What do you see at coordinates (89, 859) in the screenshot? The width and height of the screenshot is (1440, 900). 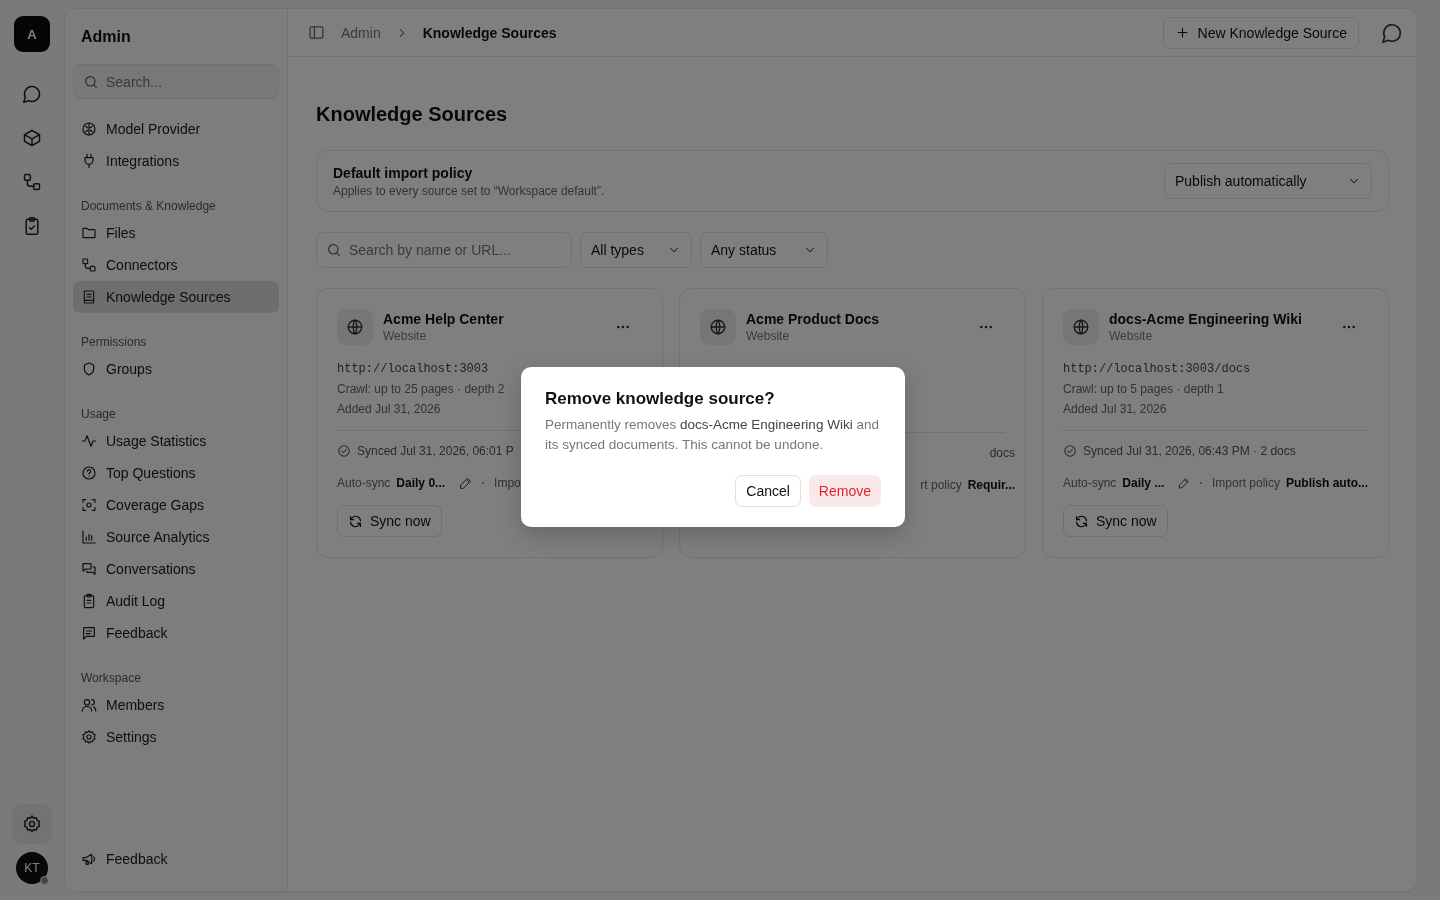 I see `megaphone-icon` at bounding box center [89, 859].